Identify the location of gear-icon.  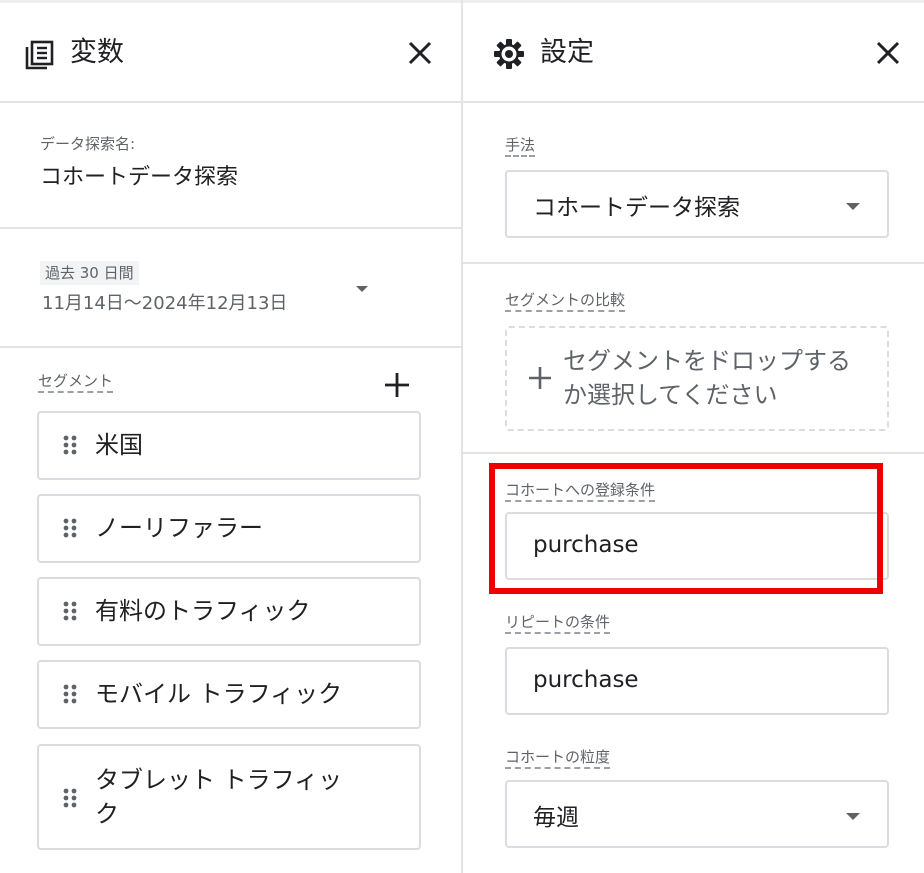
(509, 54).